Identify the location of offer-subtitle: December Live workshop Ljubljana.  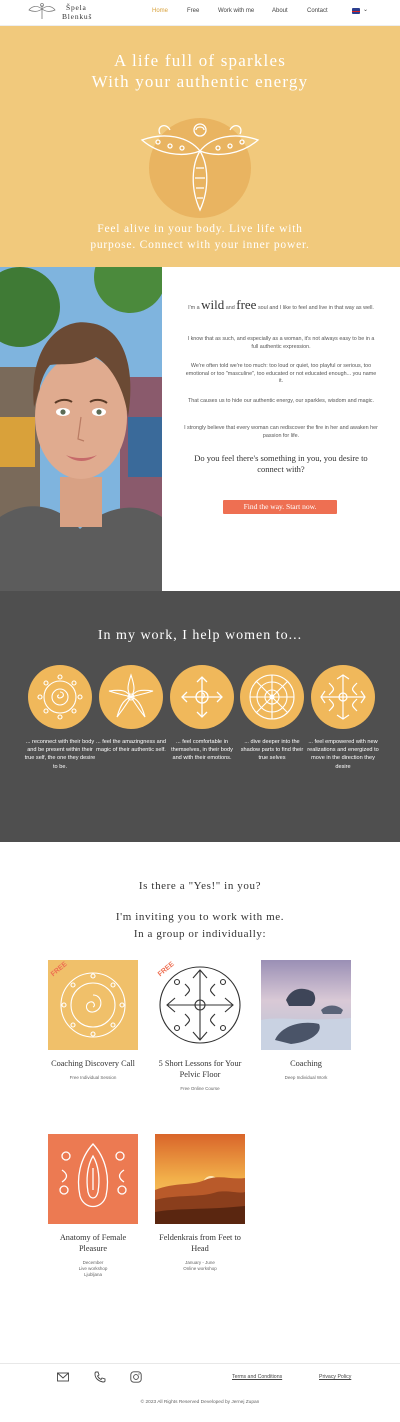
(93, 1269).